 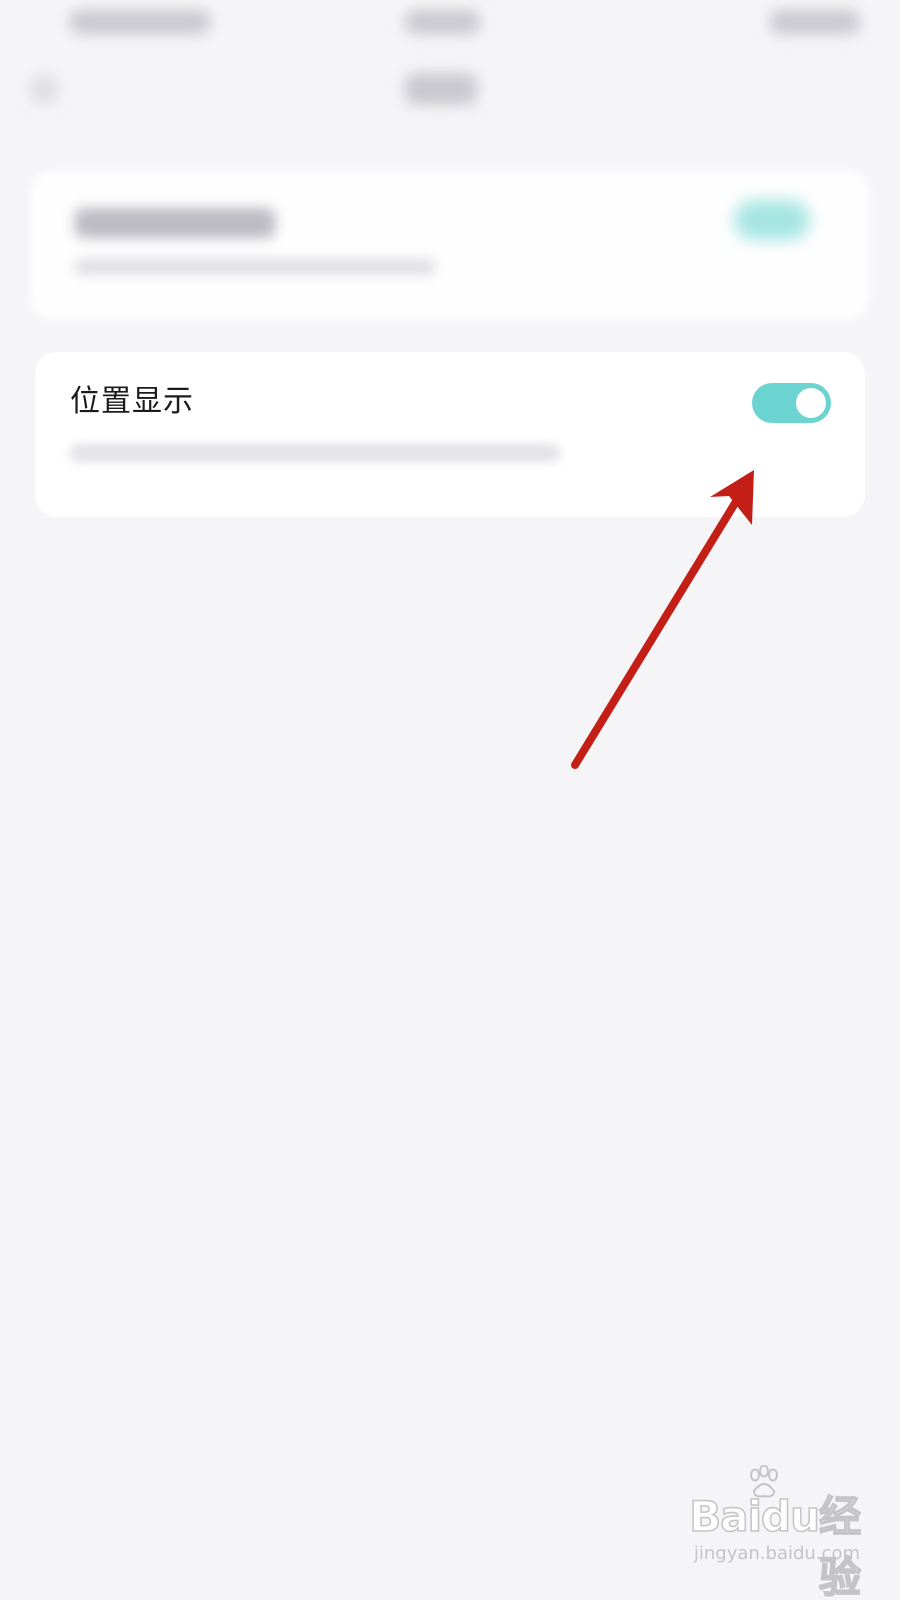 I want to click on location-display-toggle, so click(x=791, y=403).